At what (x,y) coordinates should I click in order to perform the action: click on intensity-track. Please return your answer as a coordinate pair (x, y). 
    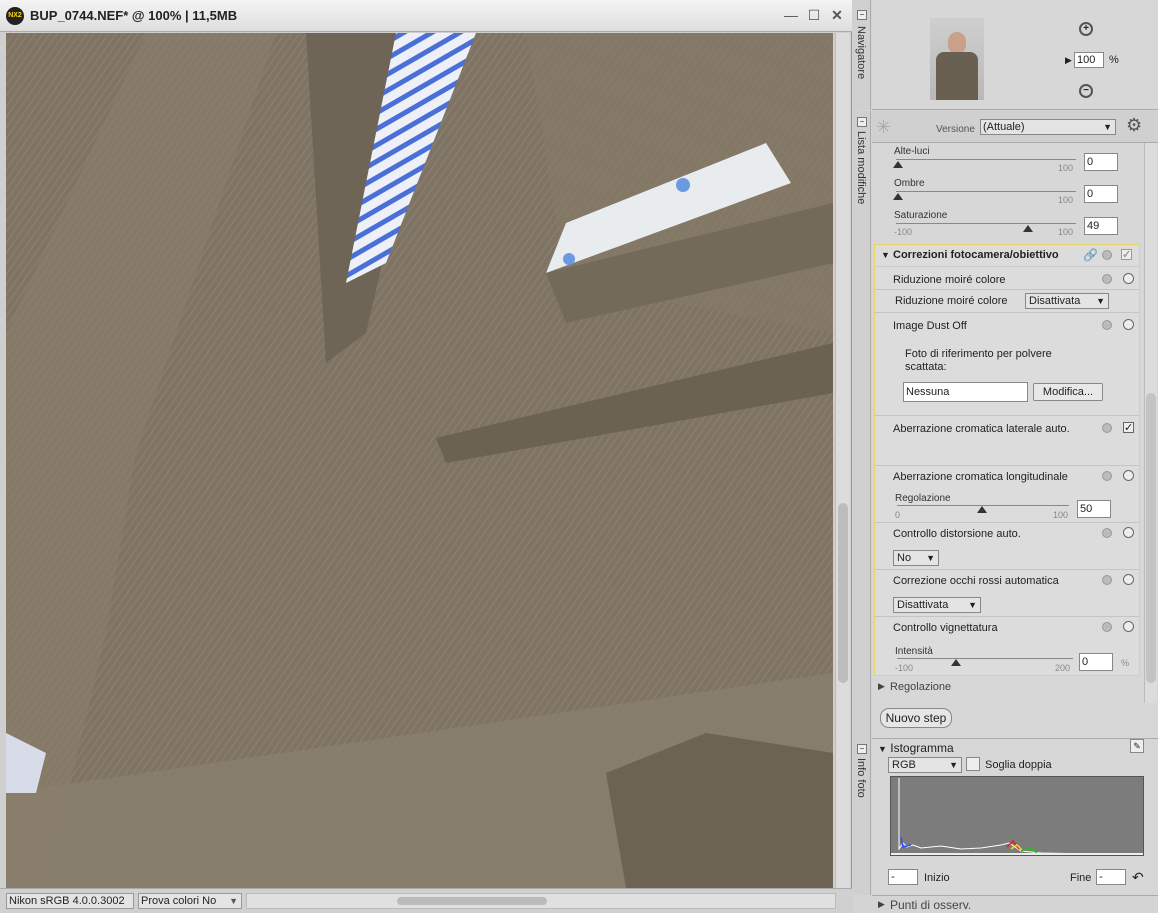
    Looking at the image, I should click on (985, 658).